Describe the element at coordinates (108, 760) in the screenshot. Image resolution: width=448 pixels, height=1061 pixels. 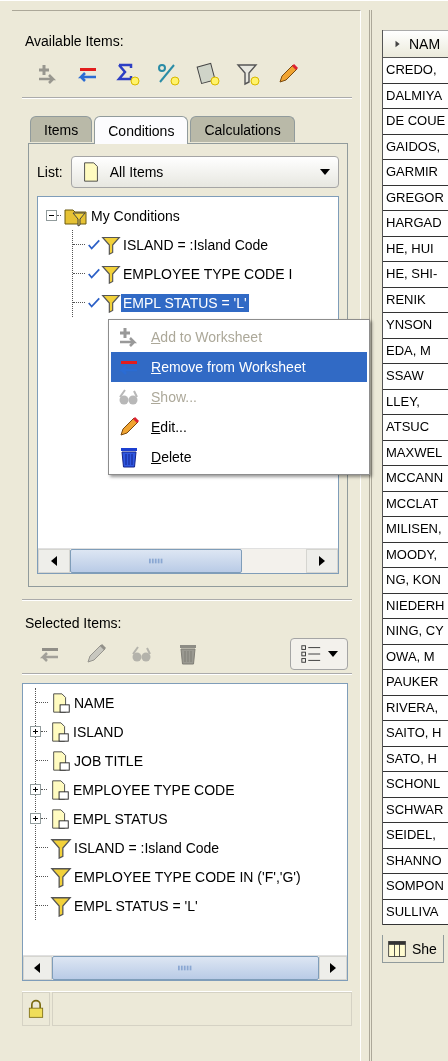
I see `tree-item: JOB TITLE` at that location.